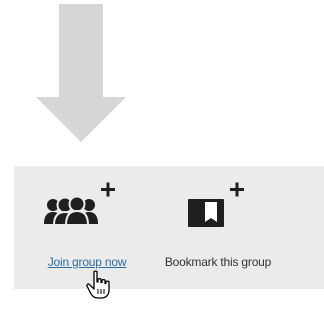 The image size is (324, 315). I want to click on bookmark-add-icon, so click(216, 204).